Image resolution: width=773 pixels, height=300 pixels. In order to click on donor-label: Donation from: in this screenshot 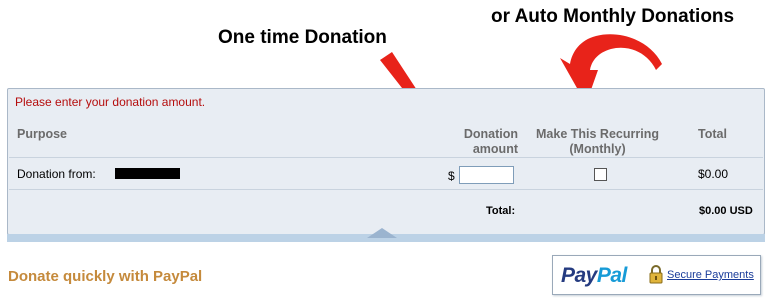, I will do `click(56, 174)`.